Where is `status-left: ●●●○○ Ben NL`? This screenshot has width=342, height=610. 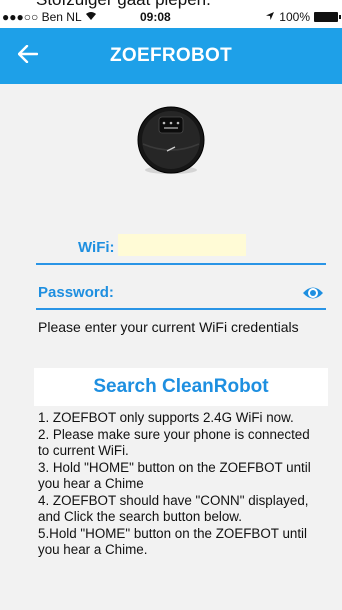
status-left: ●●●○○ Ben NL is located at coordinates (49, 17).